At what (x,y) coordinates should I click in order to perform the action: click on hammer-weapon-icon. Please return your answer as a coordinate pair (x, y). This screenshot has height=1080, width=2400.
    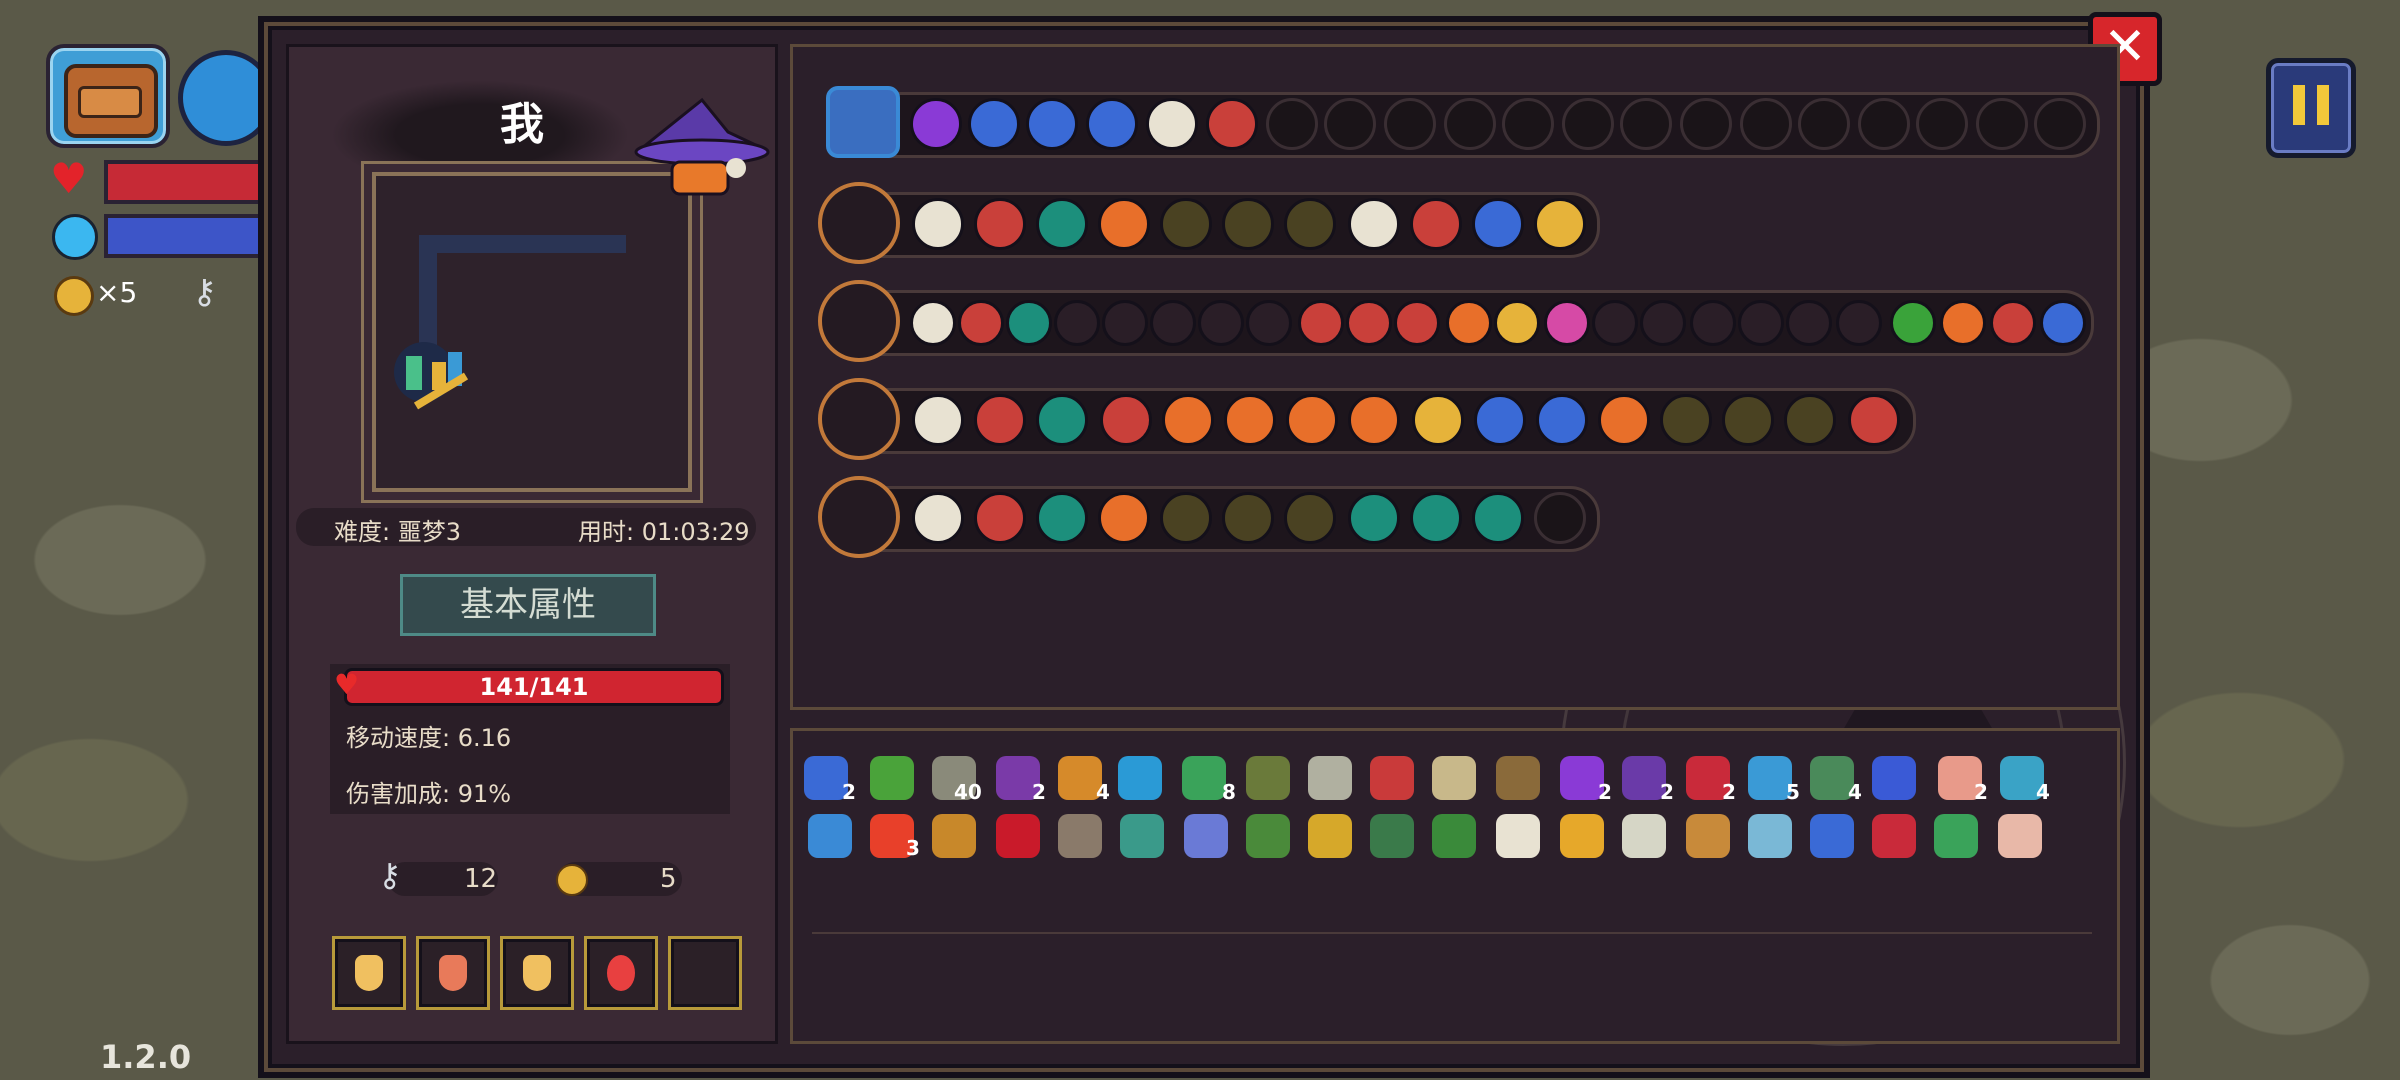
    Looking at the image, I should click on (859, 517).